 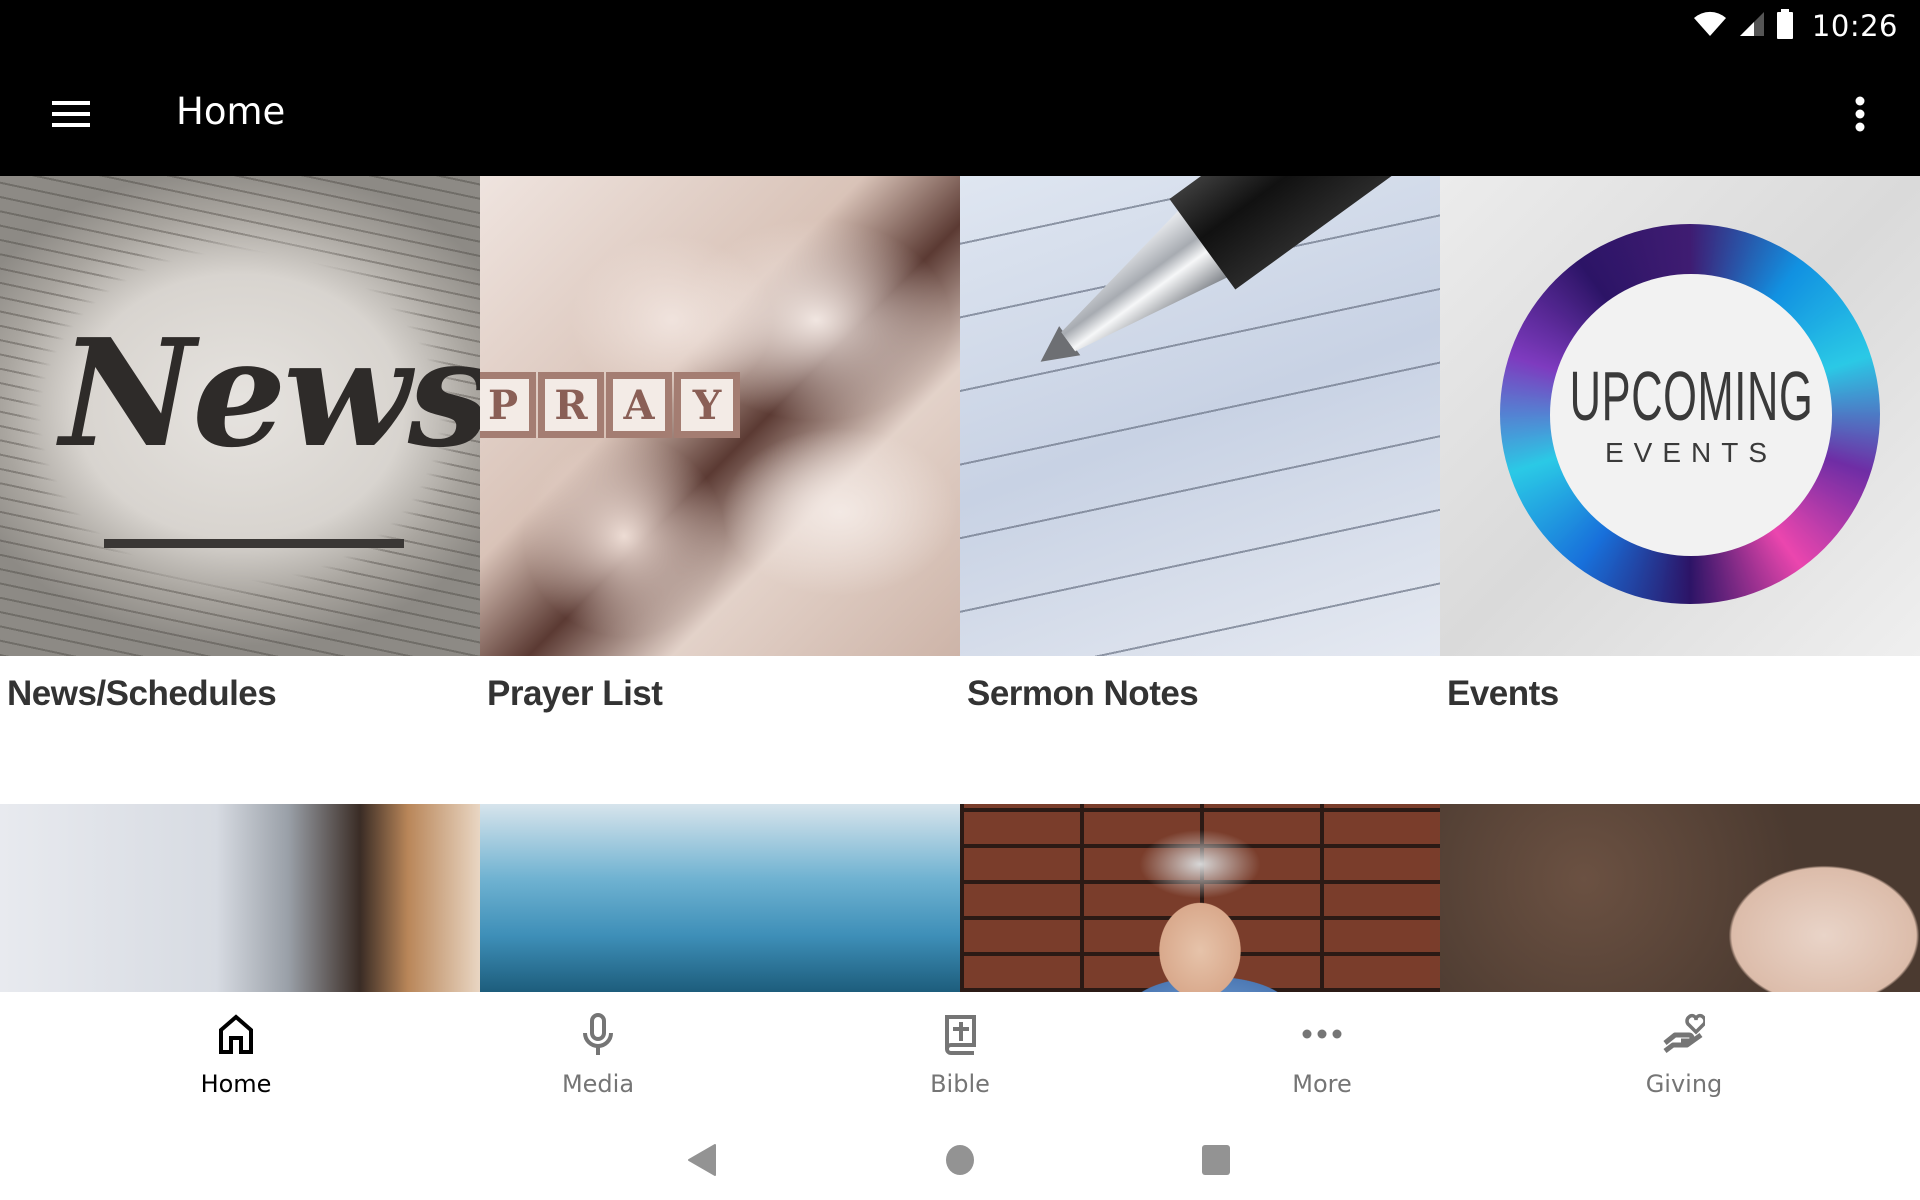 I want to click on nav-label: More, so click(x=1322, y=1084).